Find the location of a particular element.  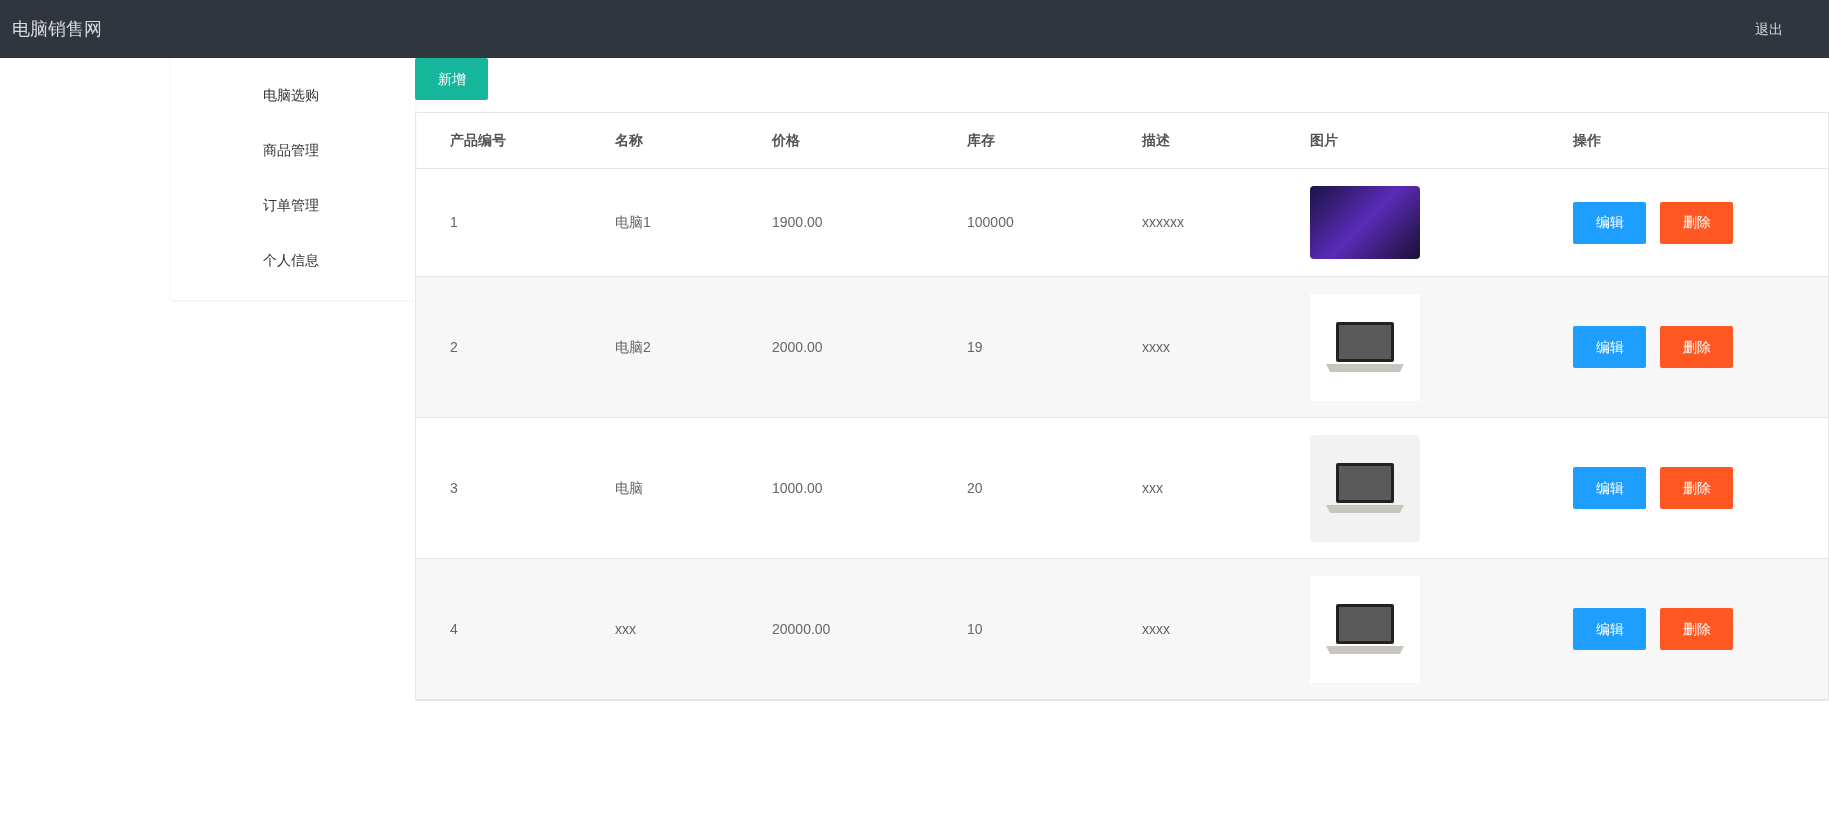

column-header: 库存 is located at coordinates (981, 140).